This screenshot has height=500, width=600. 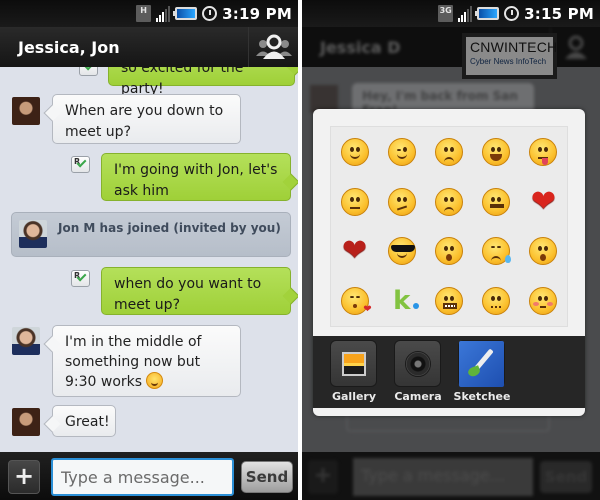 What do you see at coordinates (446, 13) in the screenshot?
I see `3g-data-icon: 3G` at bounding box center [446, 13].